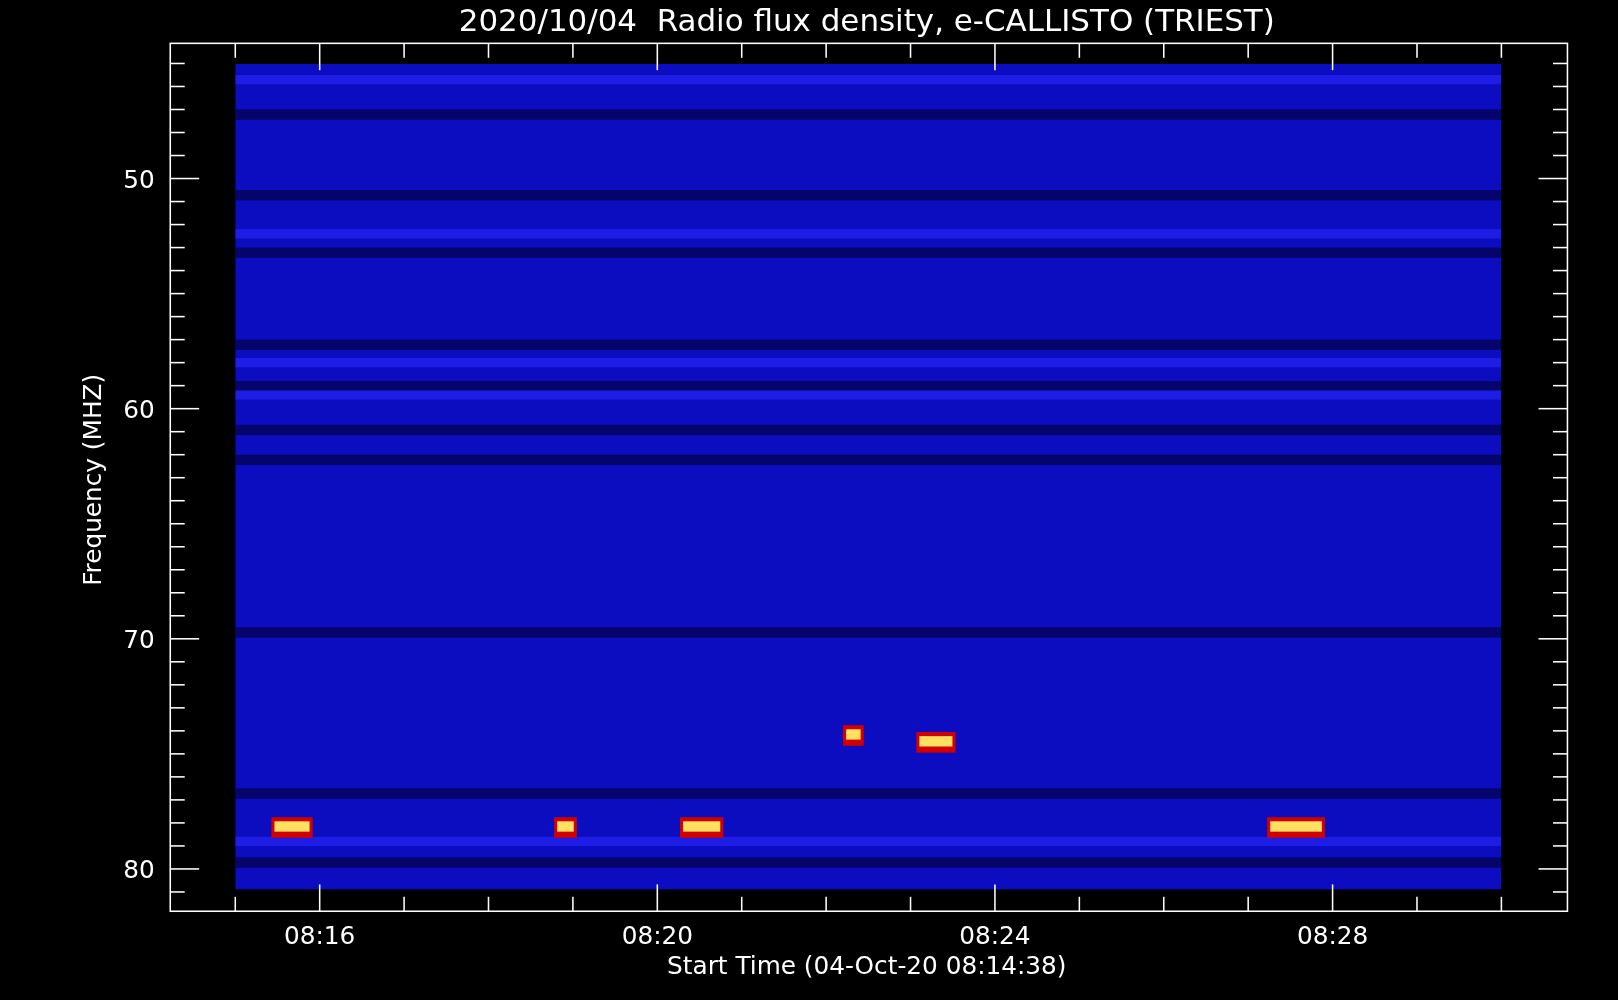  What do you see at coordinates (320, 936) in the screenshot?
I see `tick-label: 08:16` at bounding box center [320, 936].